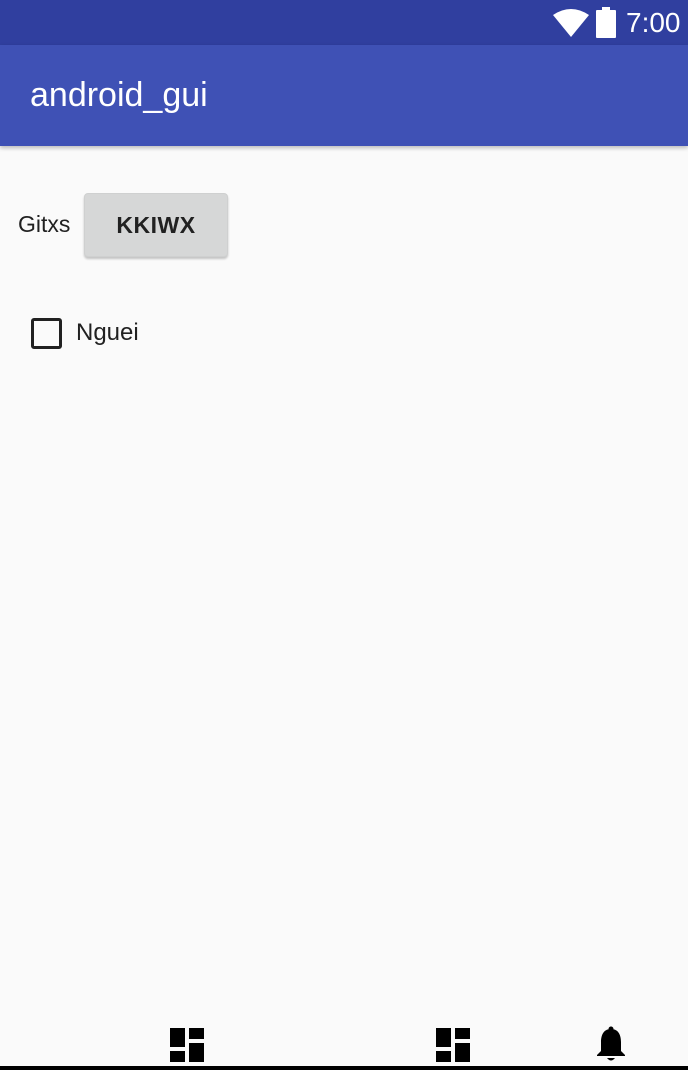 The width and height of the screenshot is (688, 1070). What do you see at coordinates (571, 23) in the screenshot?
I see `wifi-icon` at bounding box center [571, 23].